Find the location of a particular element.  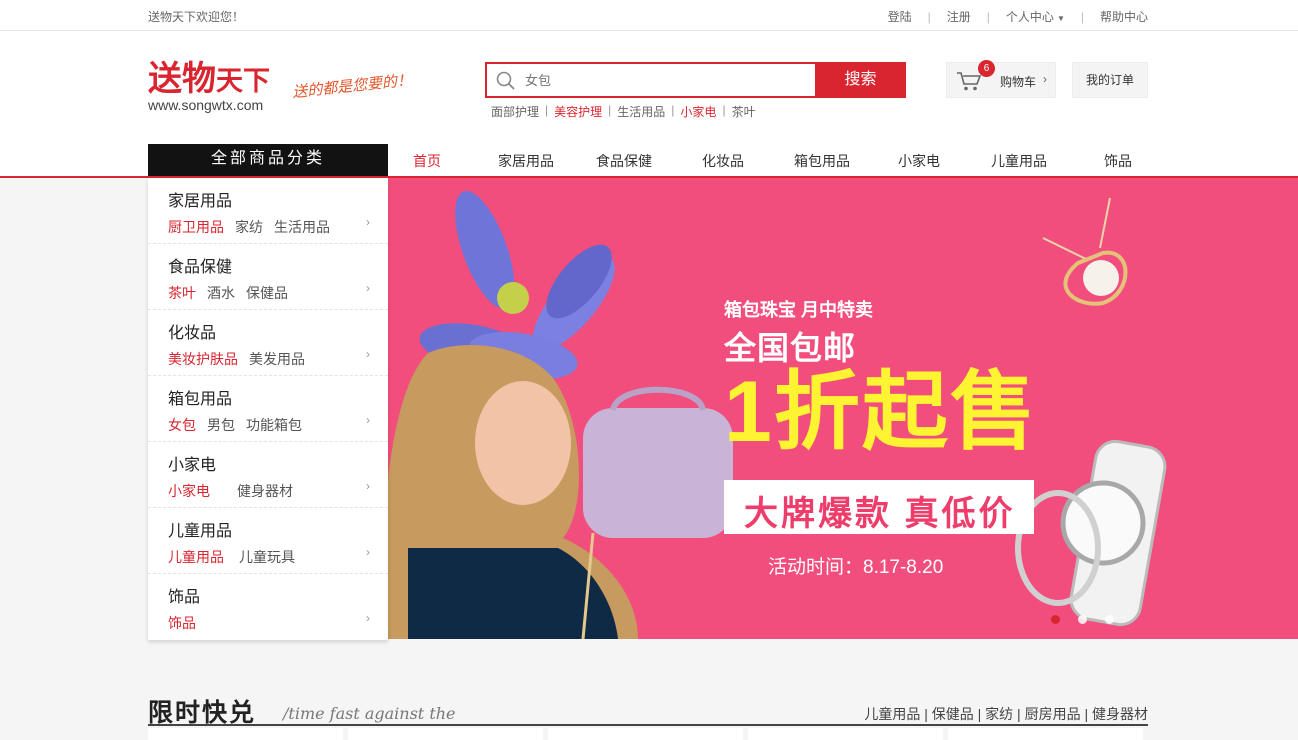

section-tags: 儿童用品 | 保健品 | 家纺 | 厨房用品 | 健身器材 is located at coordinates (1006, 714).